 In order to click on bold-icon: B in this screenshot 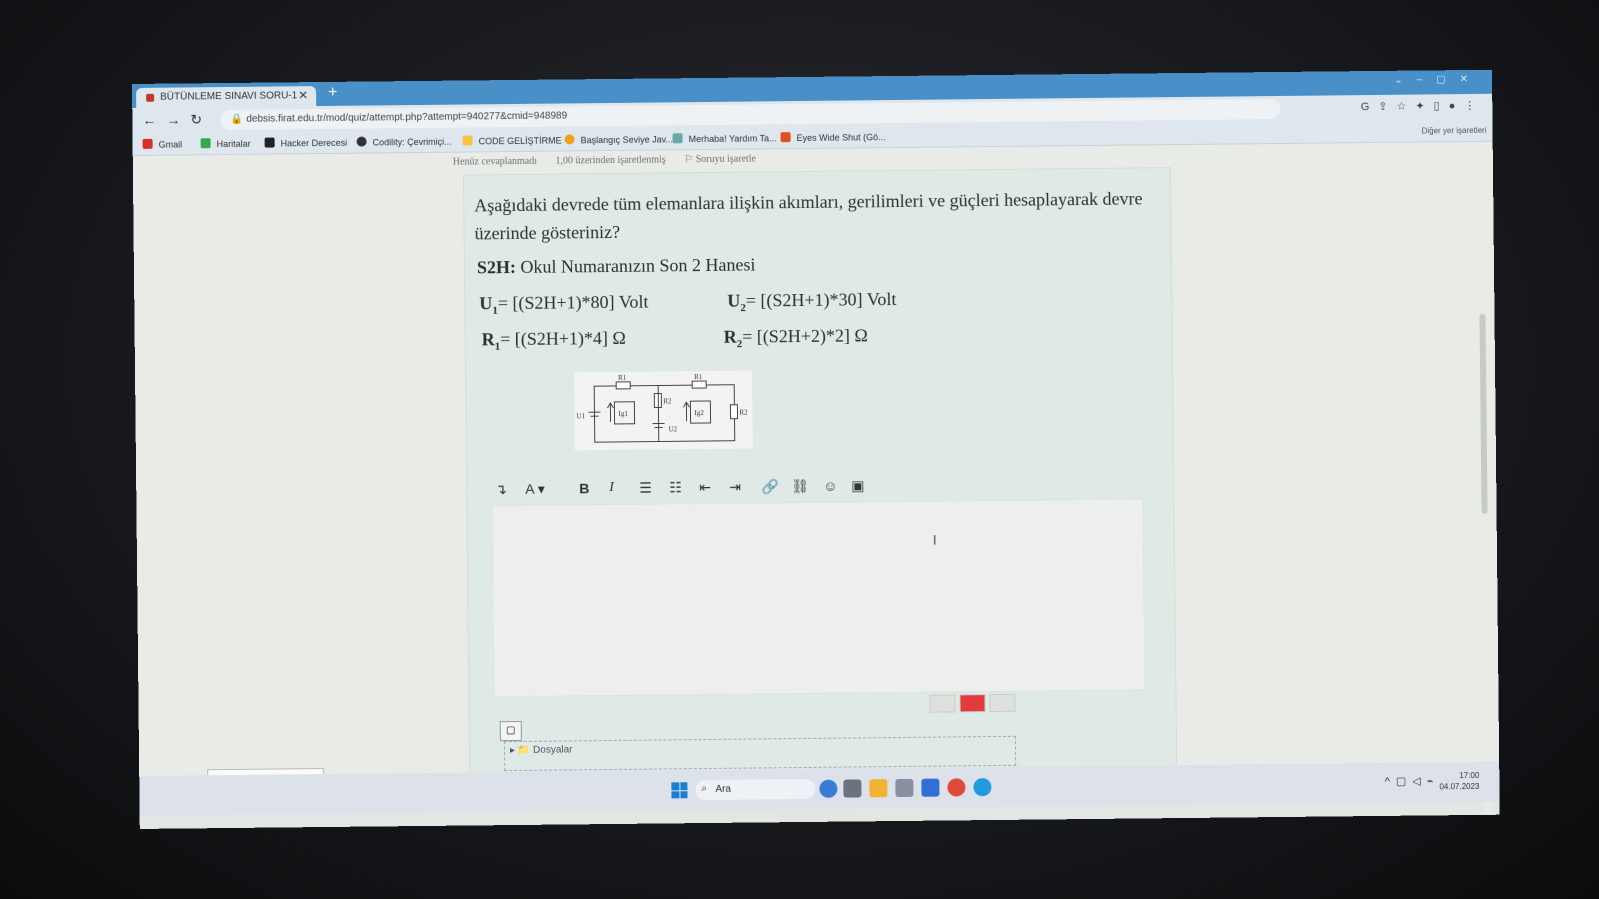, I will do `click(584, 488)`.